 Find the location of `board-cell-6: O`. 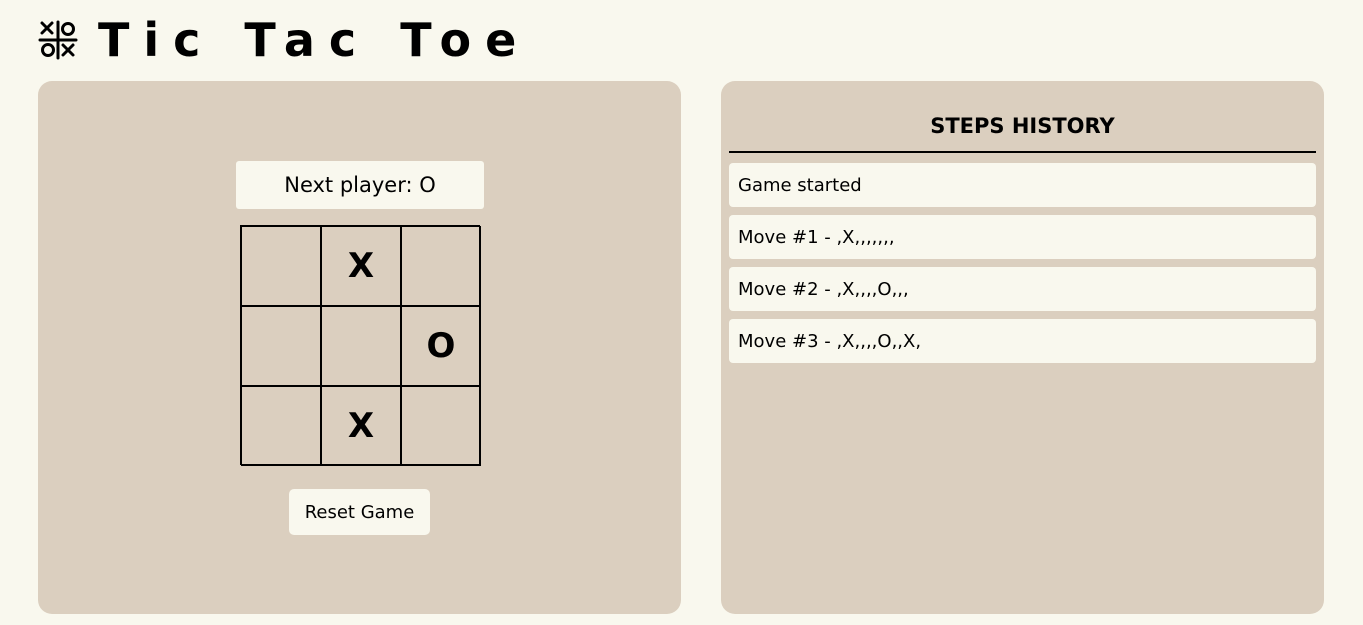

board-cell-6: O is located at coordinates (441, 346).